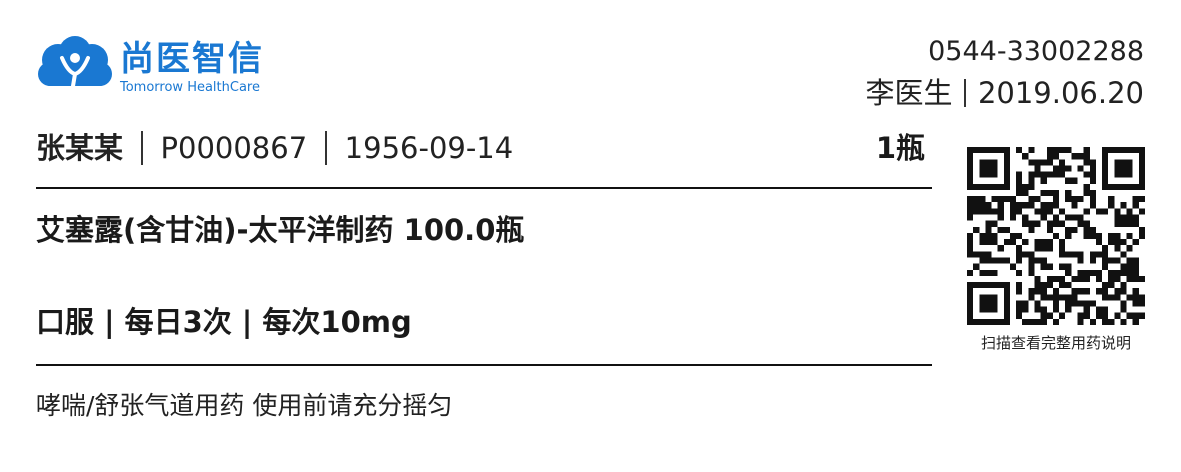 This screenshot has height=472, width=1181. What do you see at coordinates (280, 230) in the screenshot?
I see `drug-description: 艾塞露(含甘油)-太平洋制药 100.0瓶` at bounding box center [280, 230].